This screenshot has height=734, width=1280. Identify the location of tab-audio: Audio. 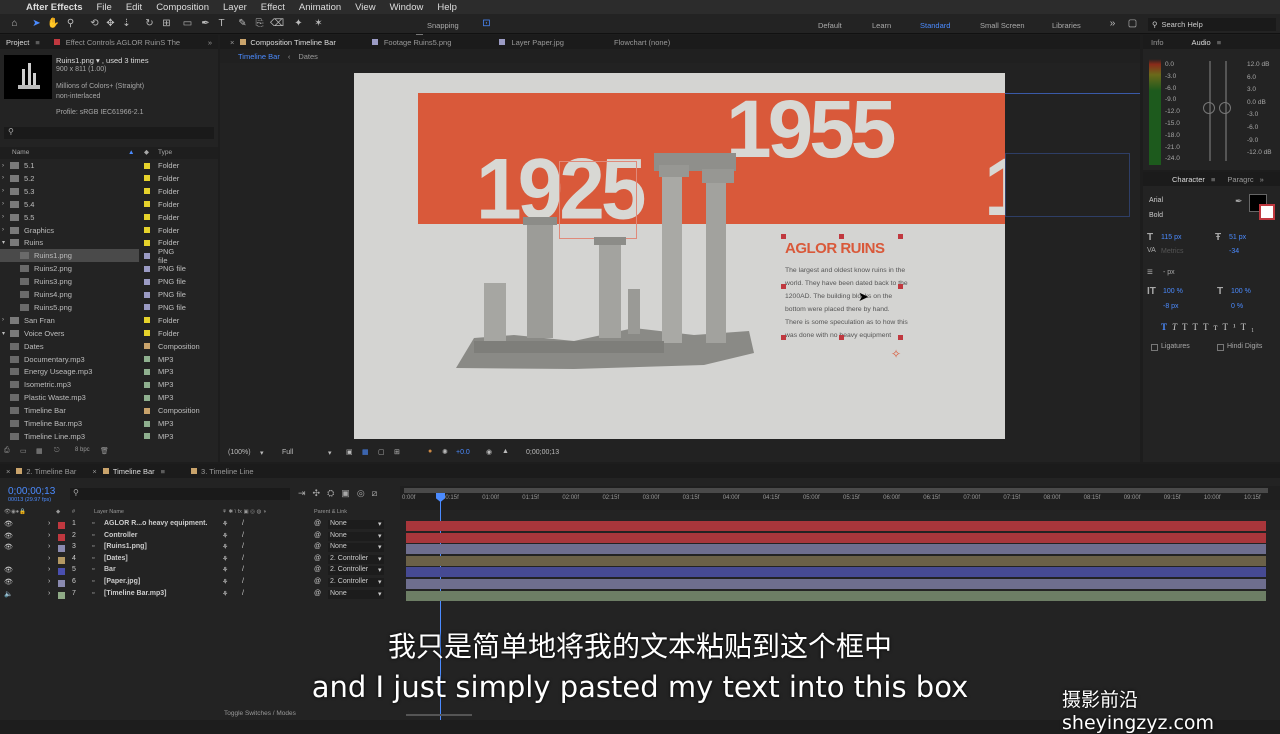
(1201, 42).